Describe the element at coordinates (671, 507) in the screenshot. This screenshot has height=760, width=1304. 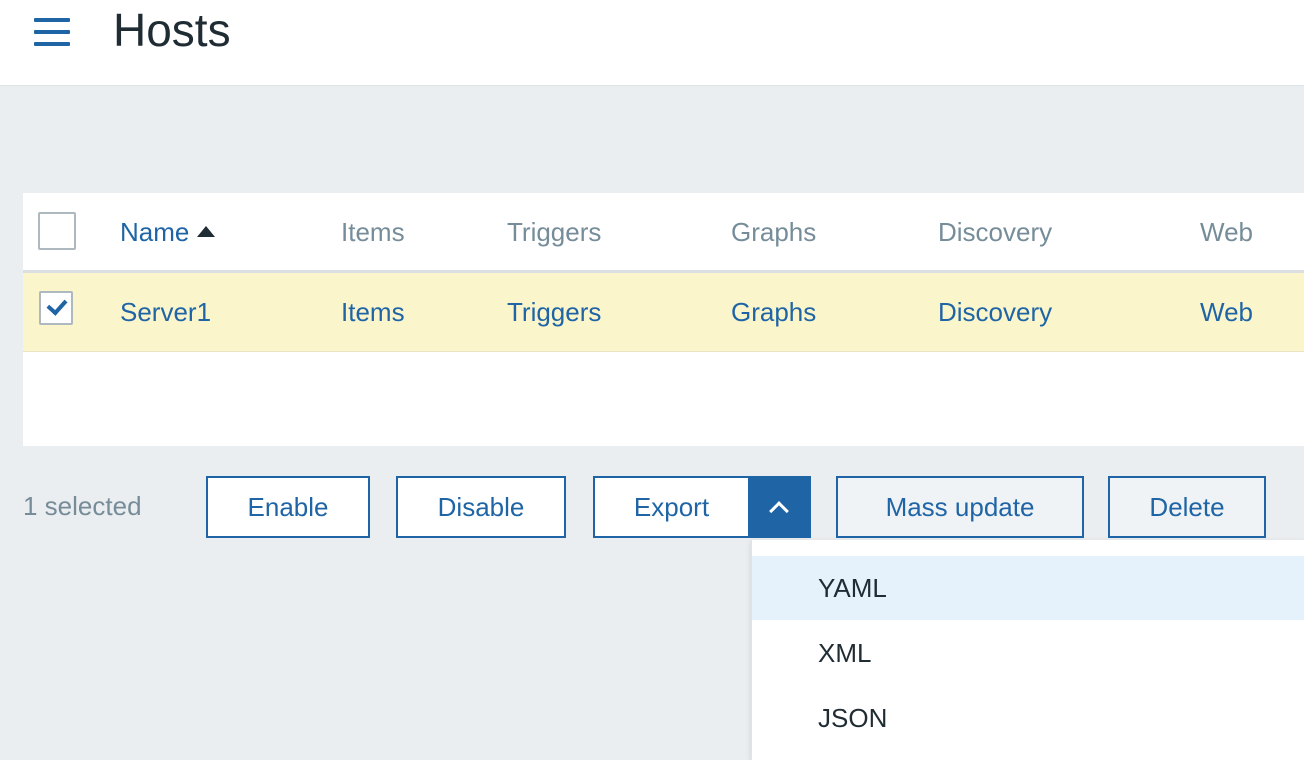
I see `export-button: Export` at that location.